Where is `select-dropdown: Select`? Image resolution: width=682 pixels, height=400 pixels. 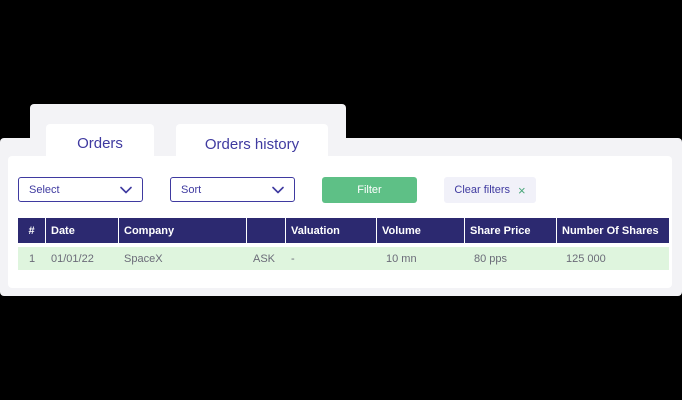 select-dropdown: Select is located at coordinates (80, 189).